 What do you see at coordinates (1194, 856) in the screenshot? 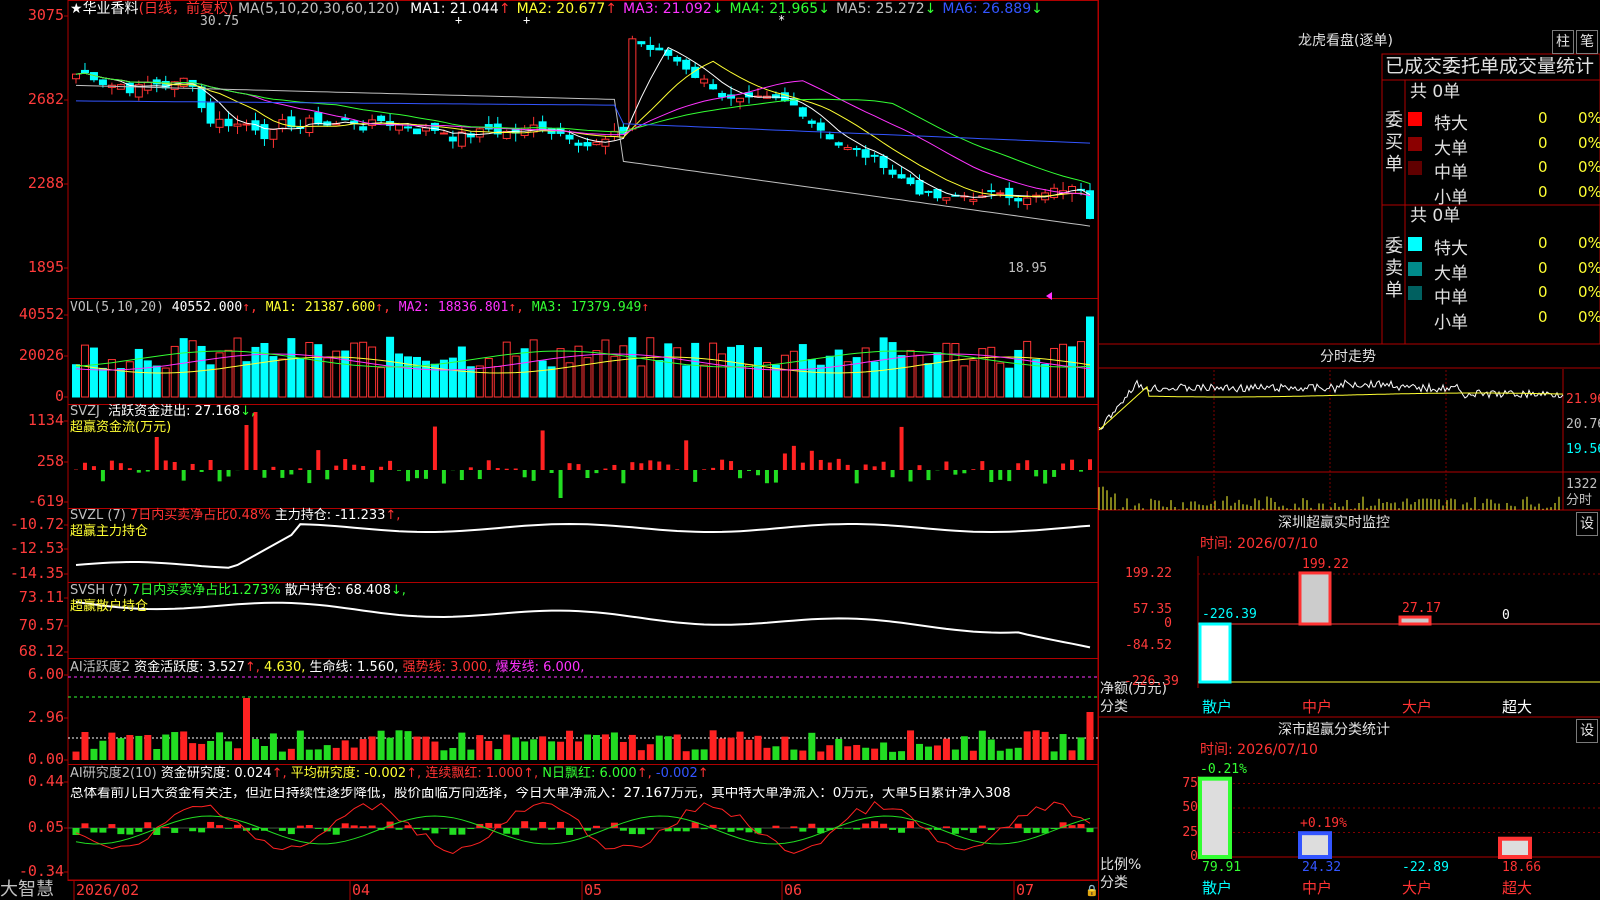
I see `cls-ytick-3: 0` at bounding box center [1194, 856].